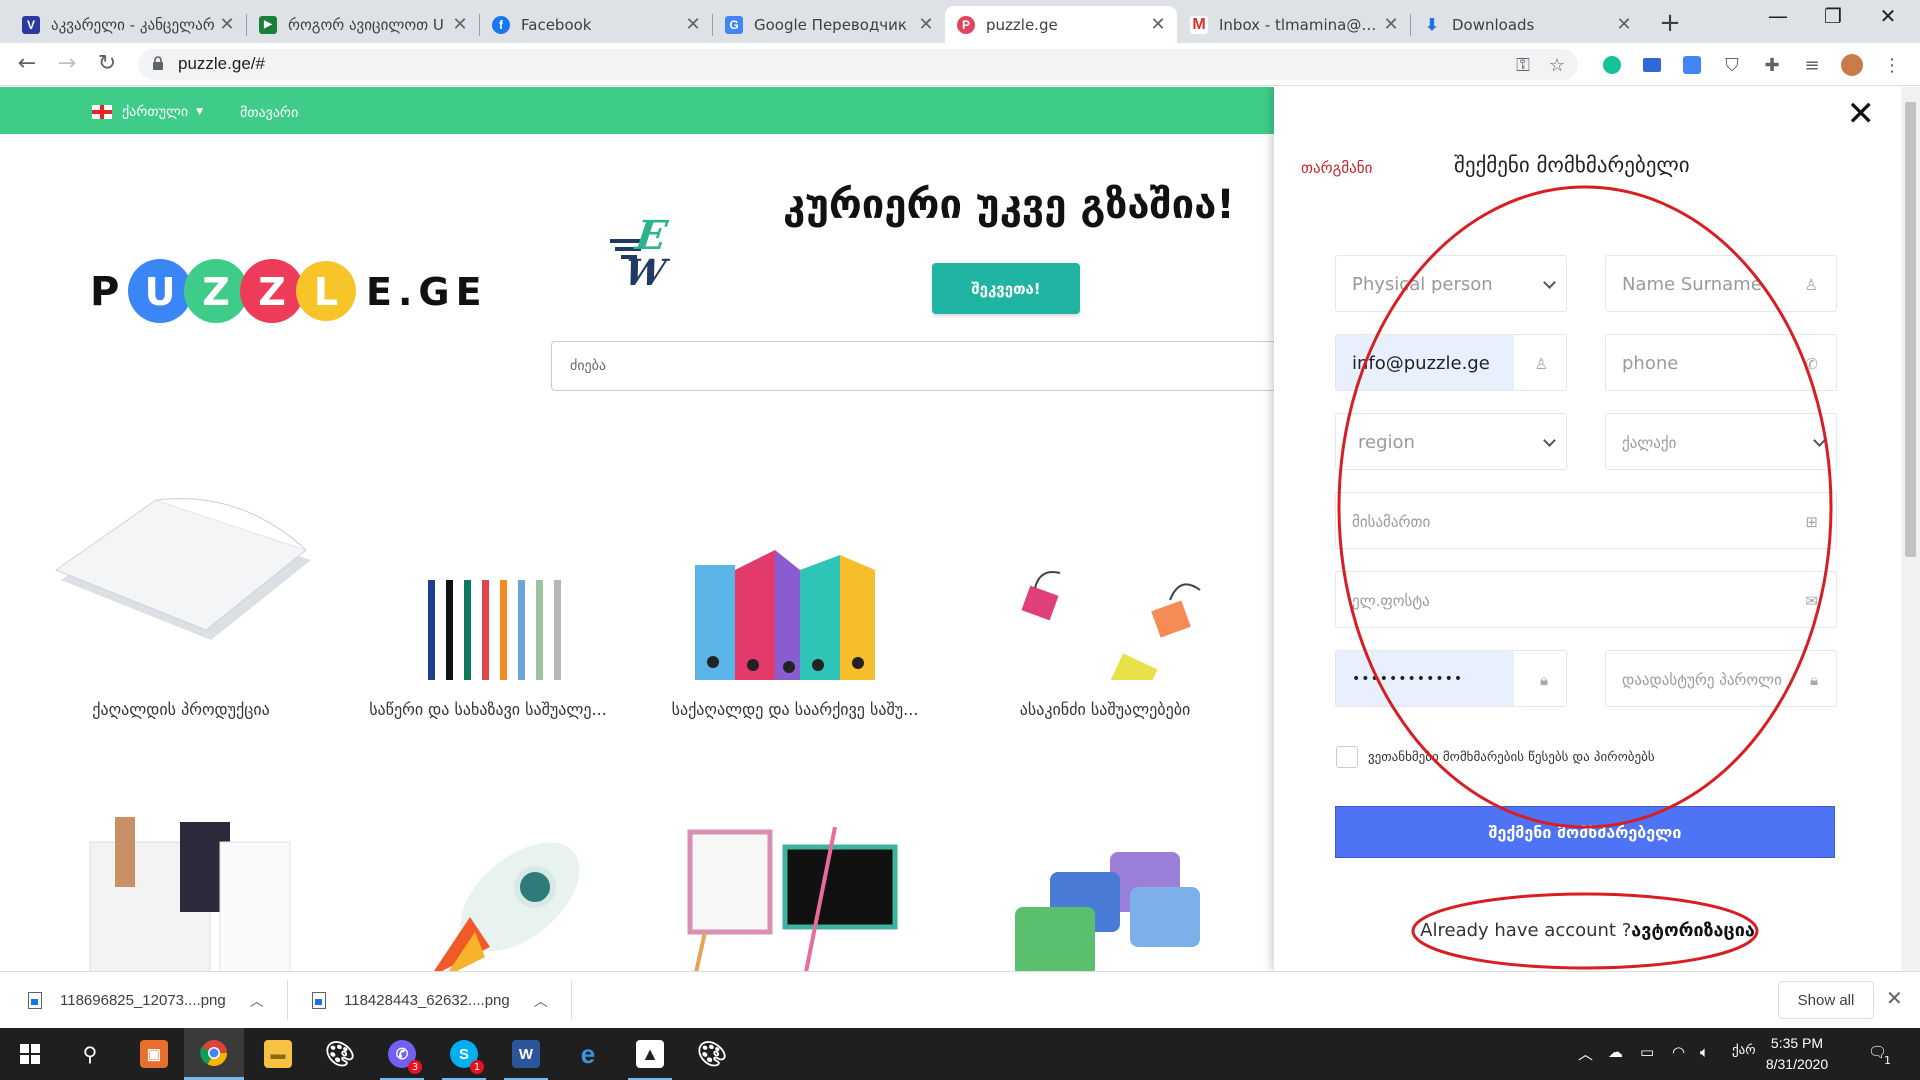  I want to click on taskbar-app-chrome, so click(214, 1054).